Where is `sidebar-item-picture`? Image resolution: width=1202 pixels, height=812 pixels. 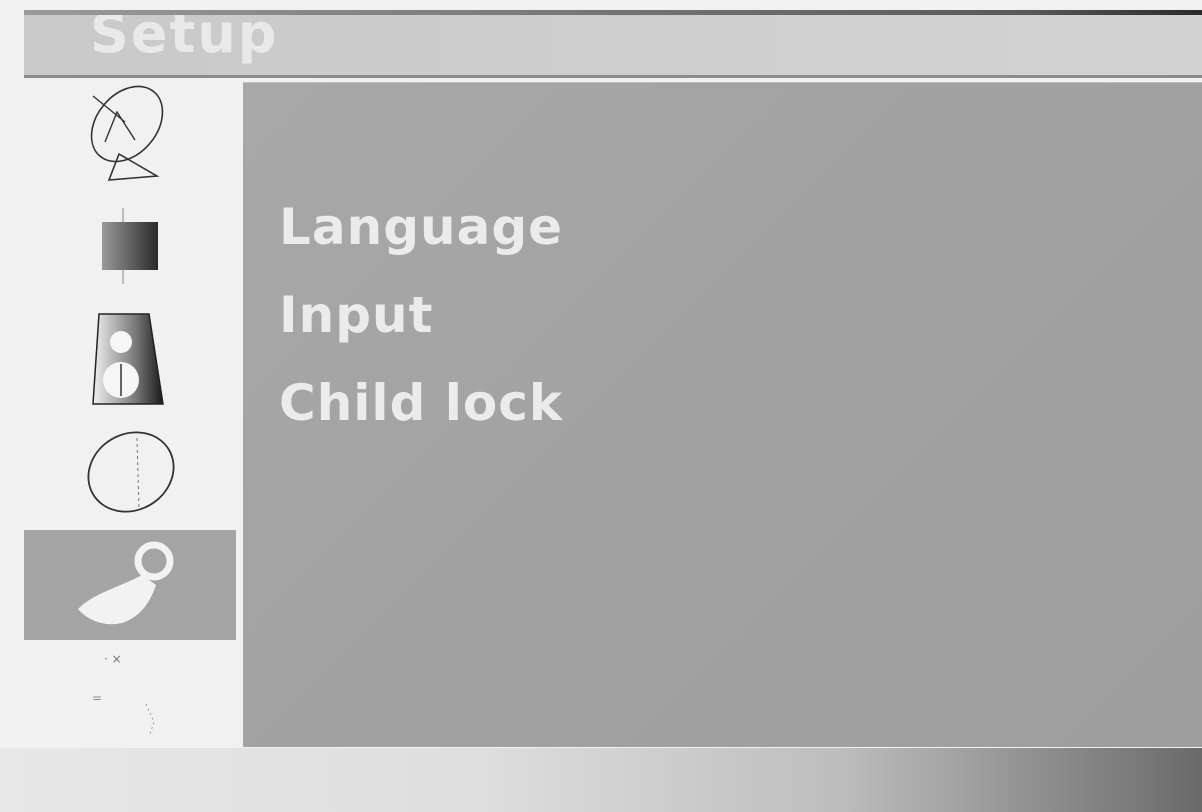 sidebar-item-picture is located at coordinates (130, 246).